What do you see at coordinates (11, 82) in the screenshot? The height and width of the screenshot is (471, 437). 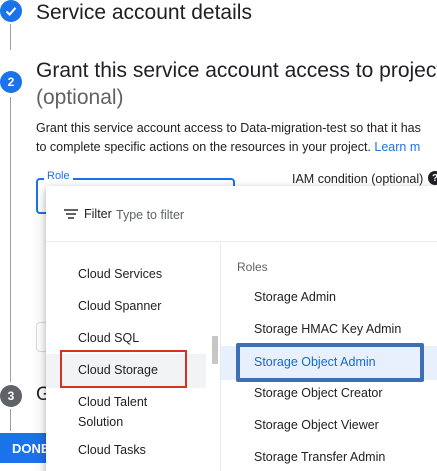 I see `step-2-number: 2` at bounding box center [11, 82].